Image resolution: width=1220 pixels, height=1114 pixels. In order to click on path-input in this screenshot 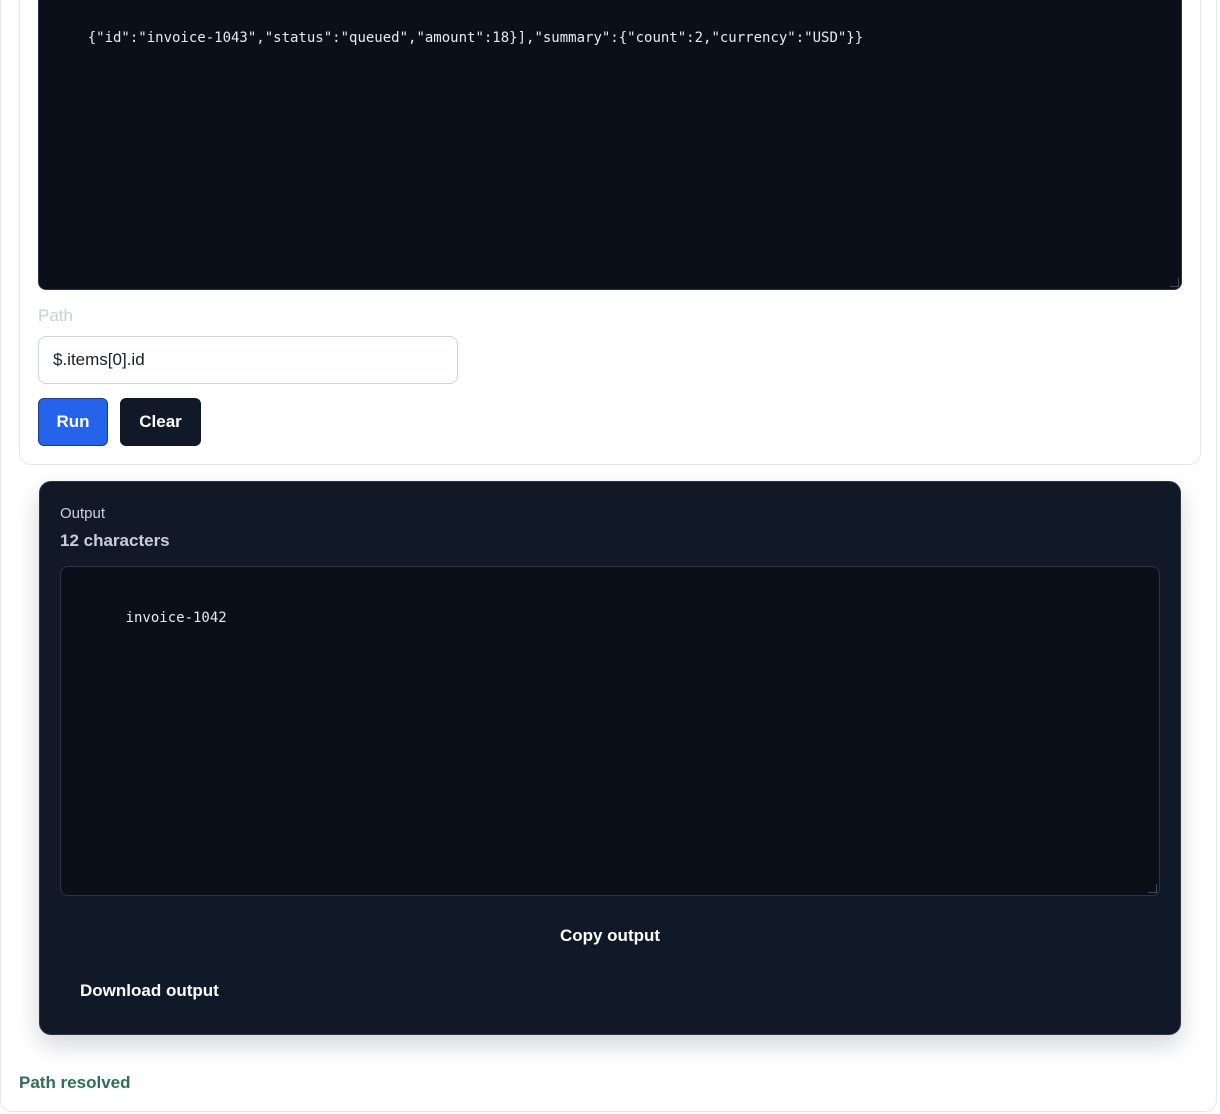, I will do `click(248, 360)`.